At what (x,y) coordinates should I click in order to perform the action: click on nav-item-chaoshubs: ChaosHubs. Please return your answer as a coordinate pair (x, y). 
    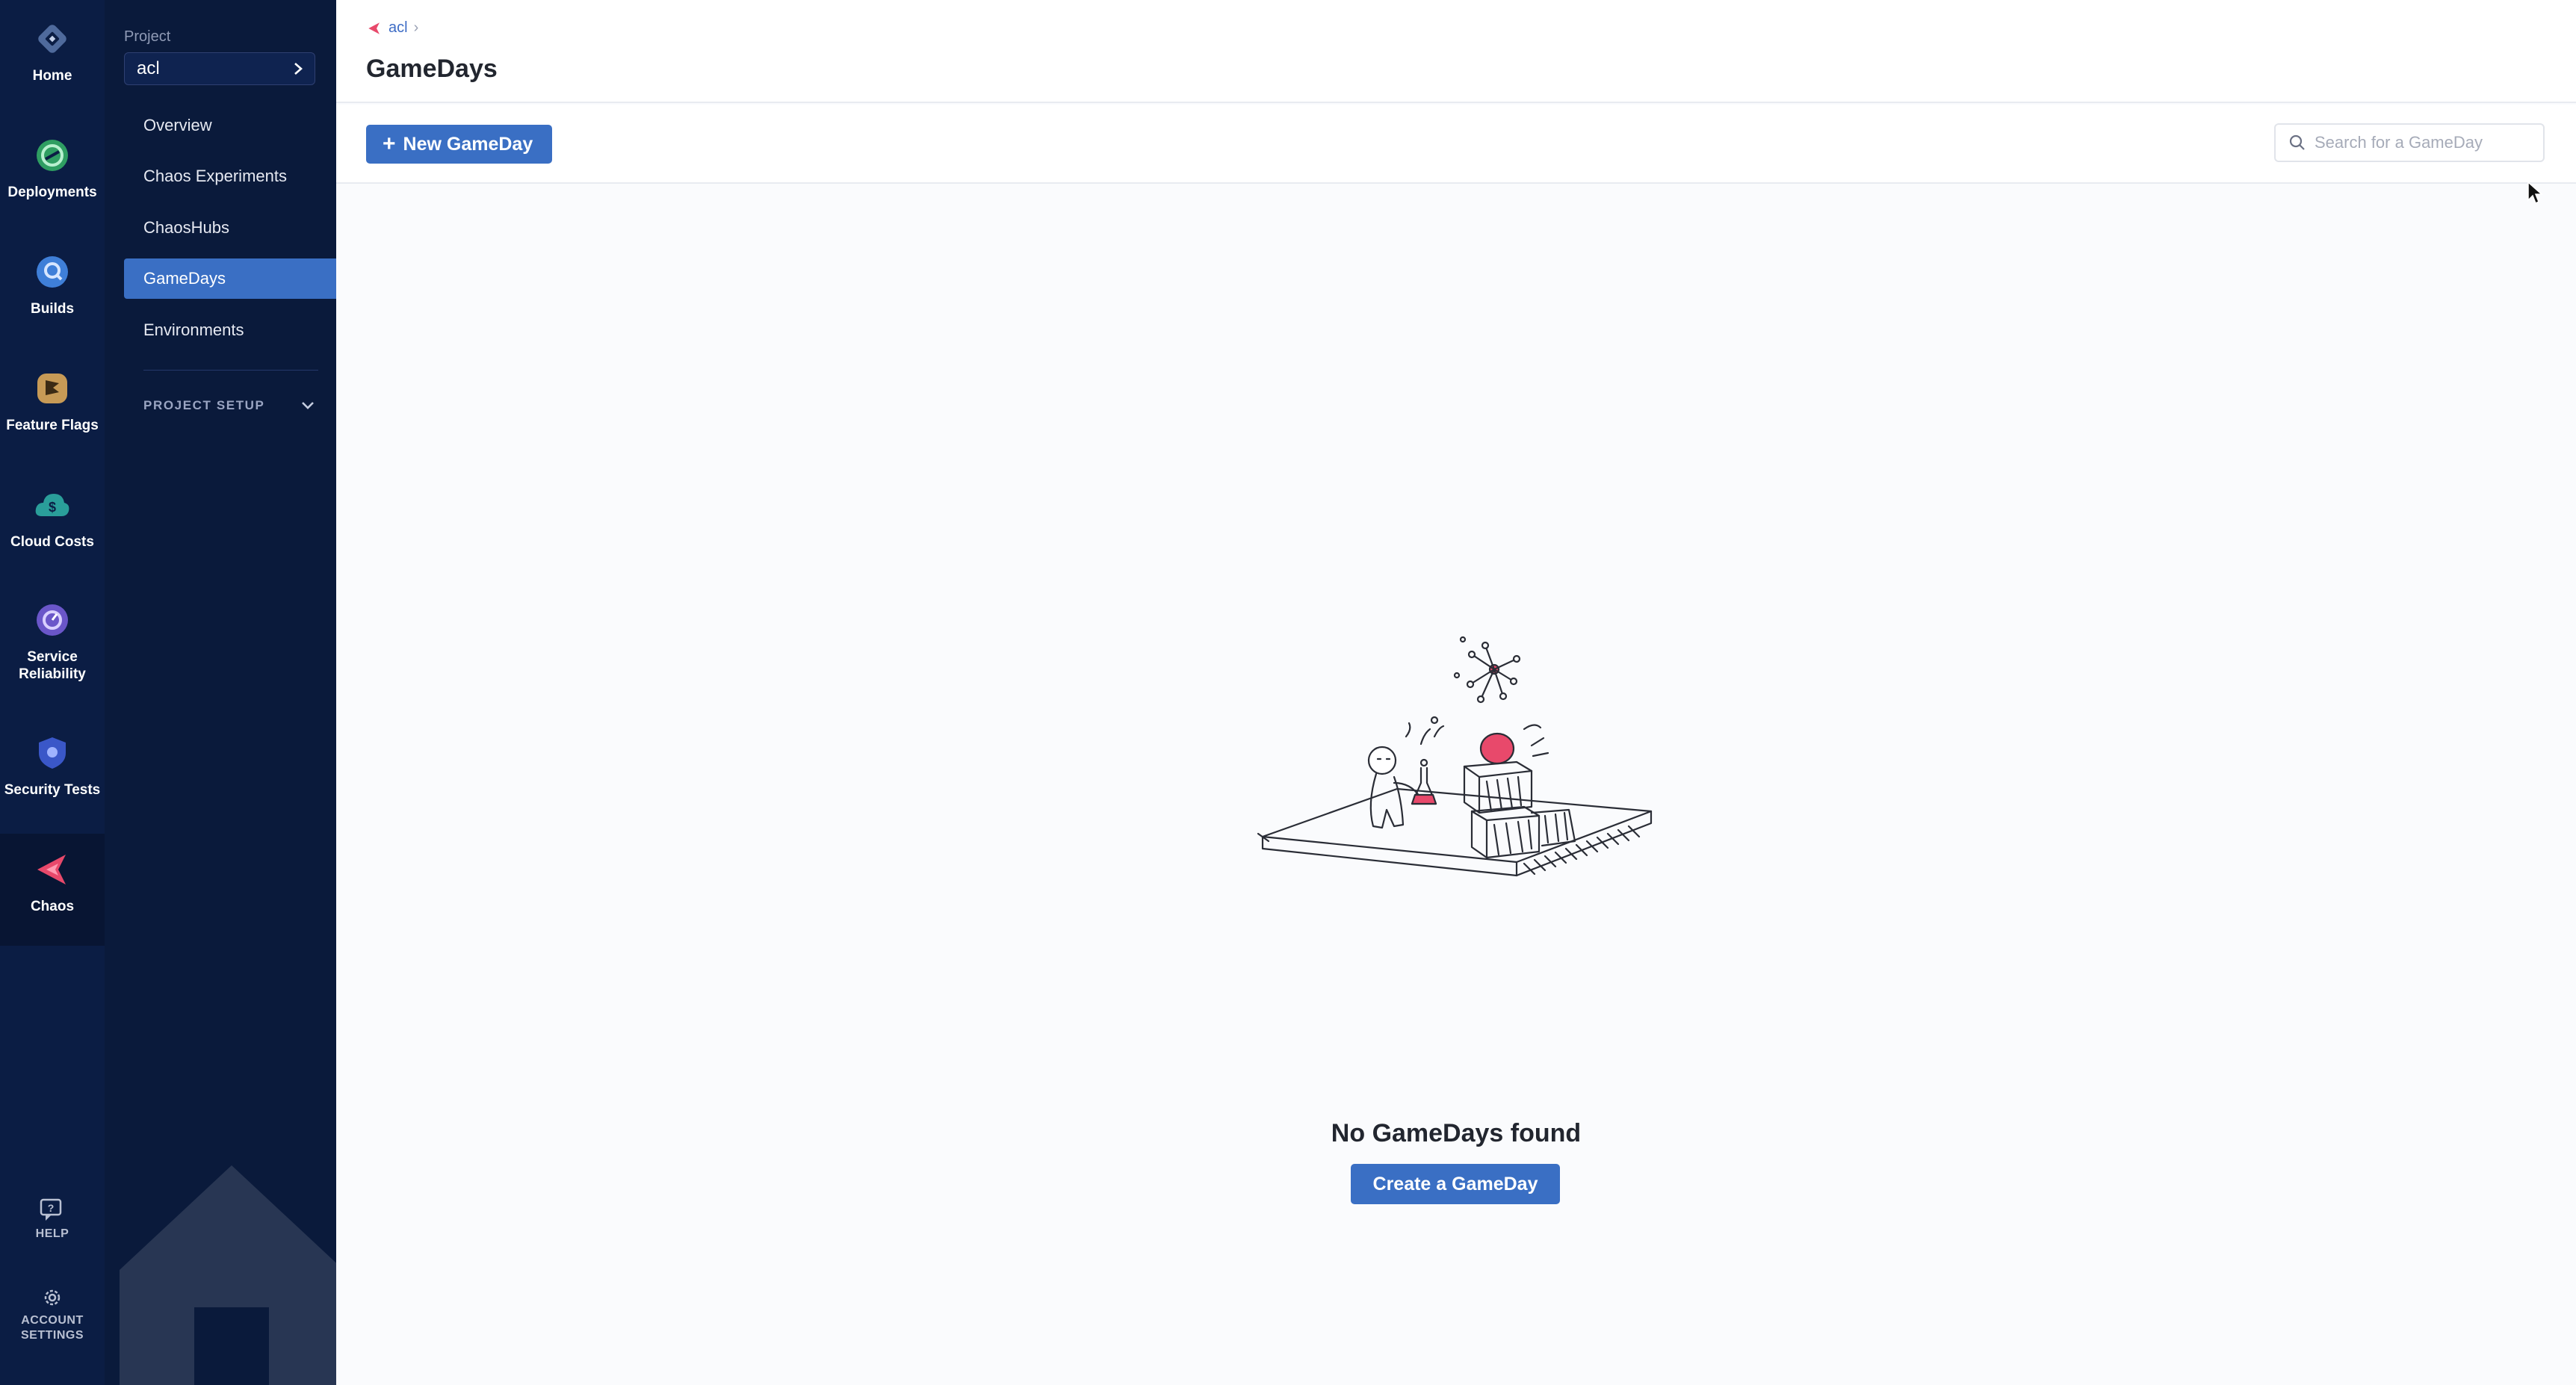
    Looking at the image, I should click on (230, 228).